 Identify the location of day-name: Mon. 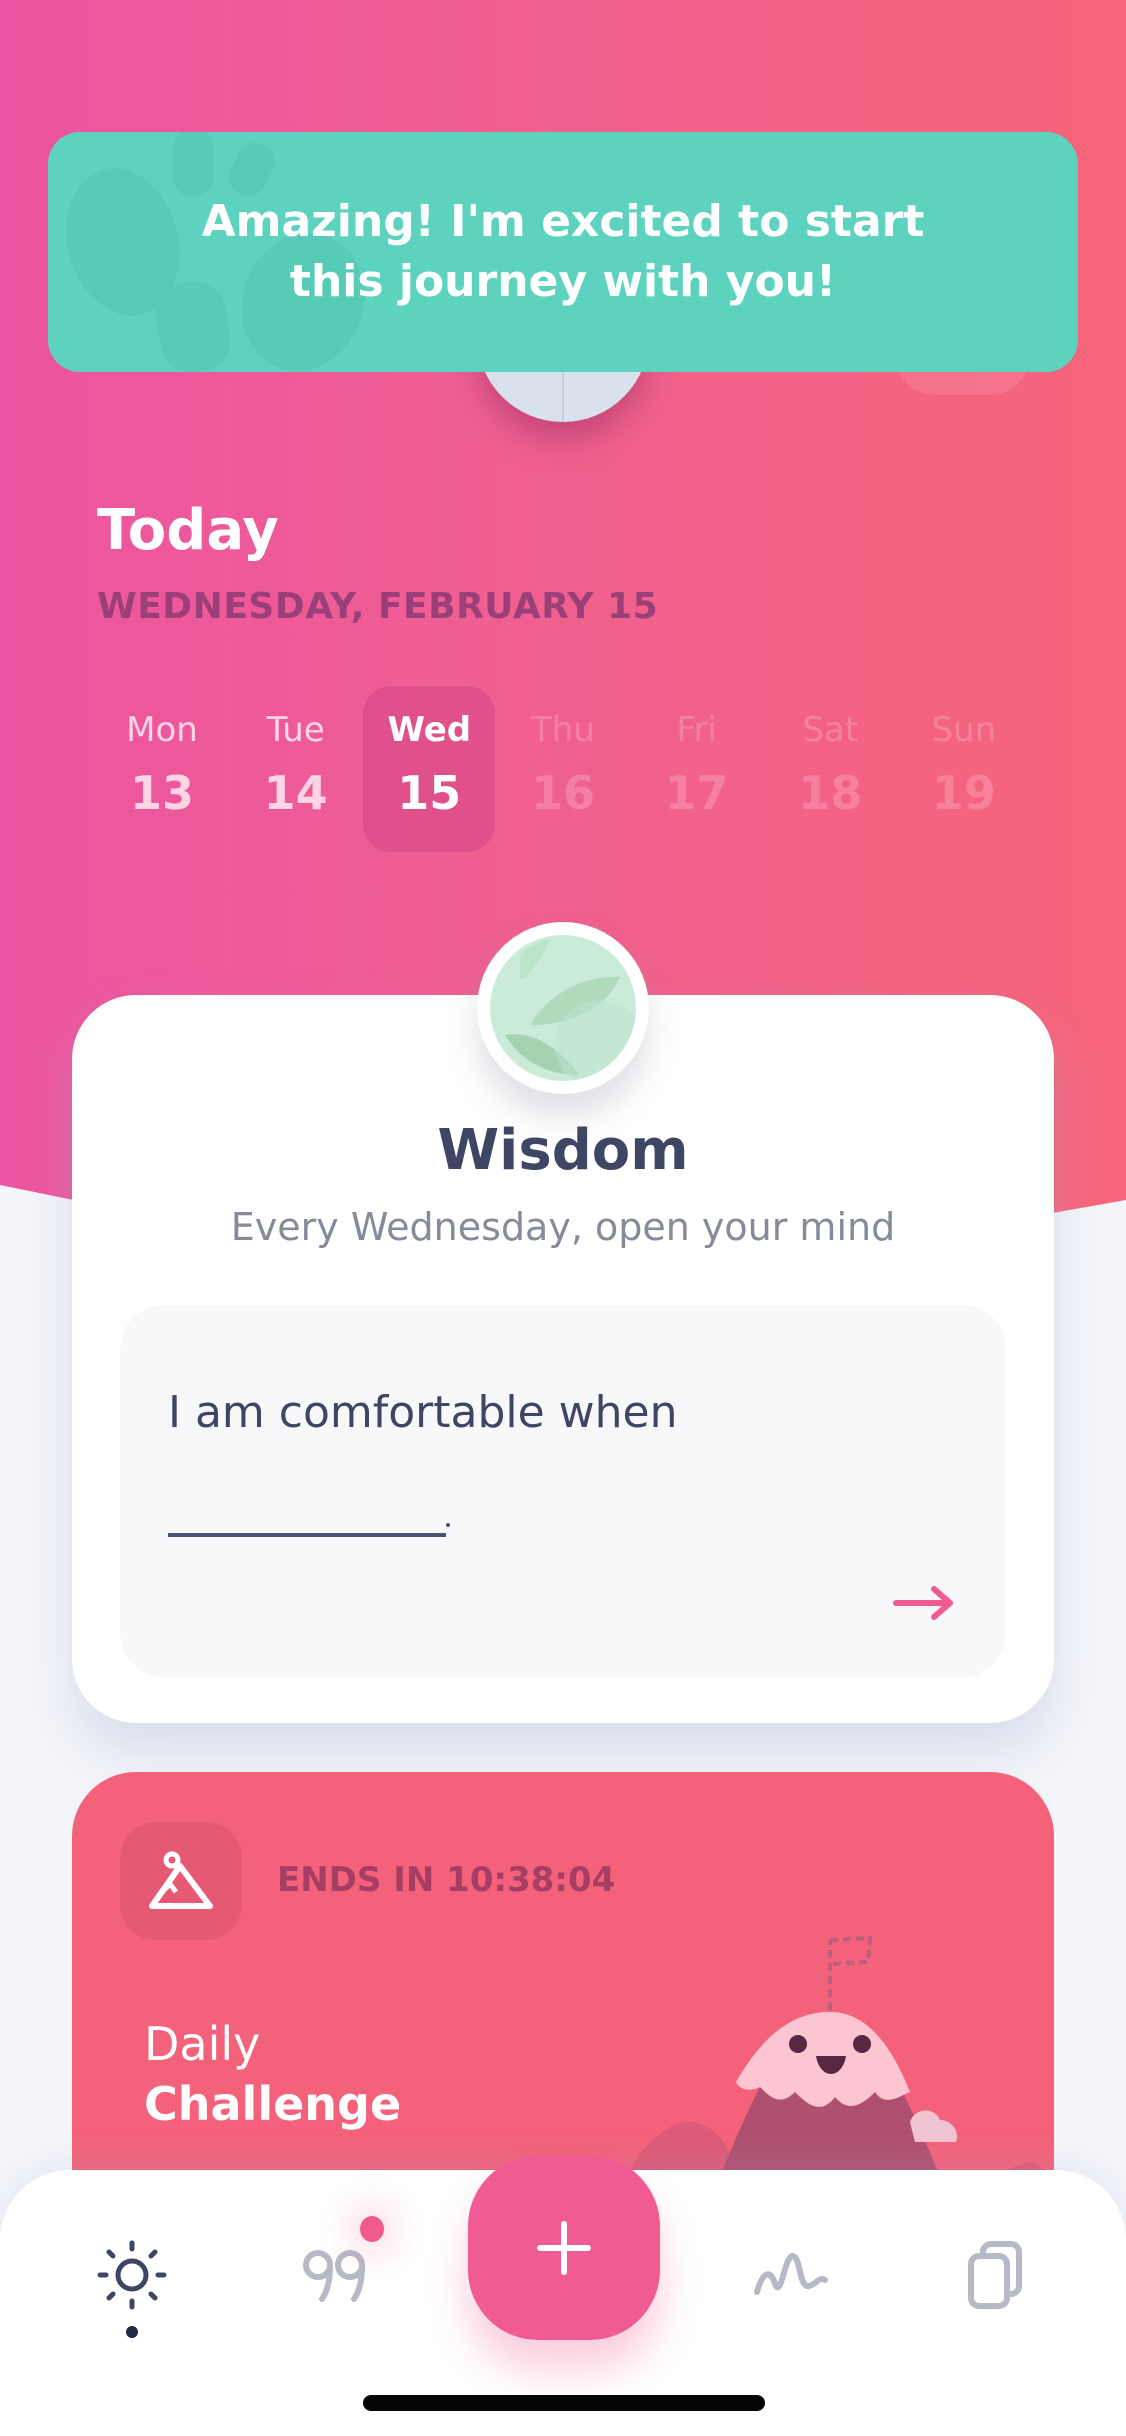
(162, 730).